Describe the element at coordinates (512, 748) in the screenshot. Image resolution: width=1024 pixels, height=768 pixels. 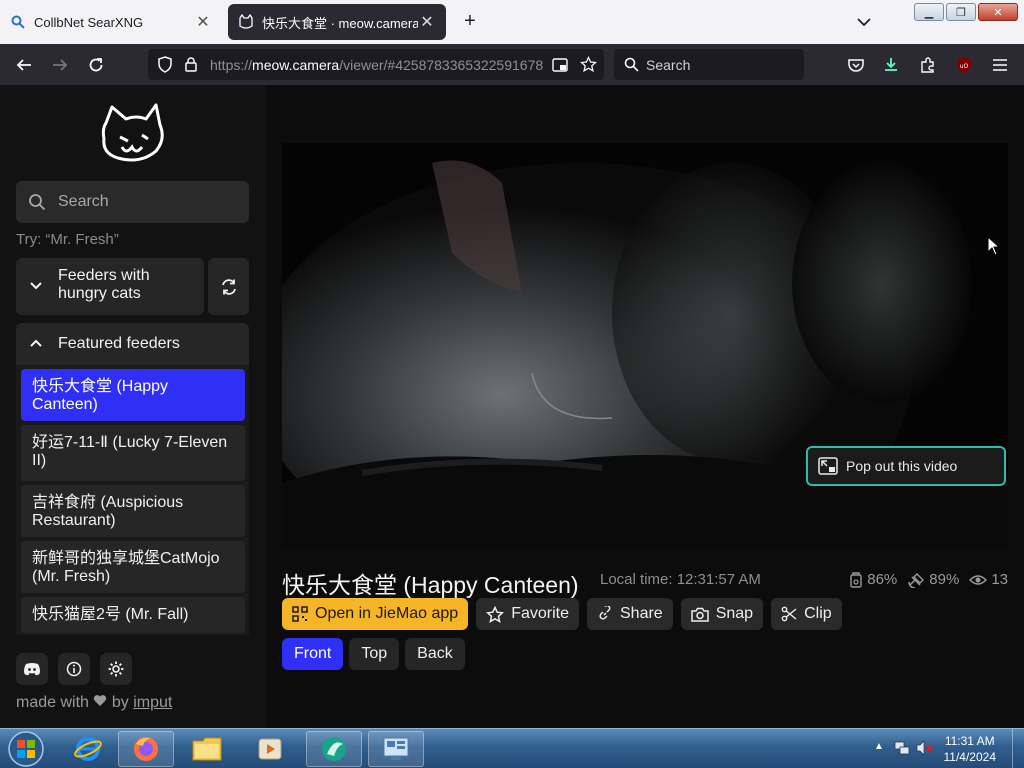
I see `windows-taskbar: ▲ 11:31 AM 11/4/2024` at that location.